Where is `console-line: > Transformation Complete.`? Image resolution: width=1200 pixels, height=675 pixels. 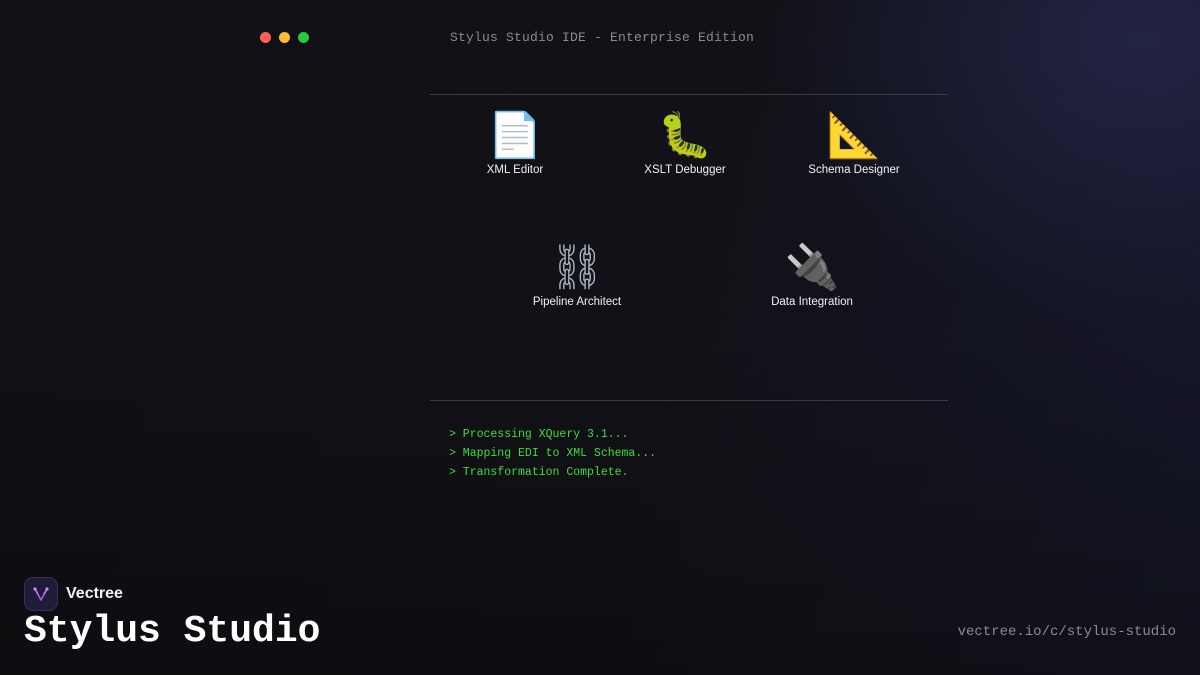
console-line: > Transformation Complete. is located at coordinates (539, 472).